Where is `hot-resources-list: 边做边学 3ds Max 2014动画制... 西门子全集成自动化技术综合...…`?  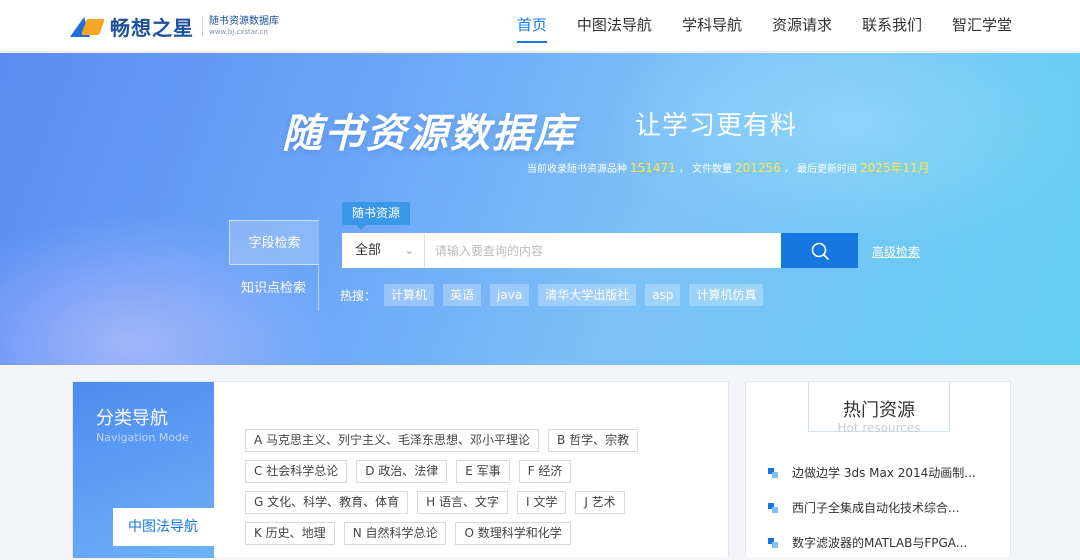
hot-resources-list: 边做边学 3ds Max 2014动画制... 西门子全集成自动化技术综合...… is located at coordinates (883, 507).